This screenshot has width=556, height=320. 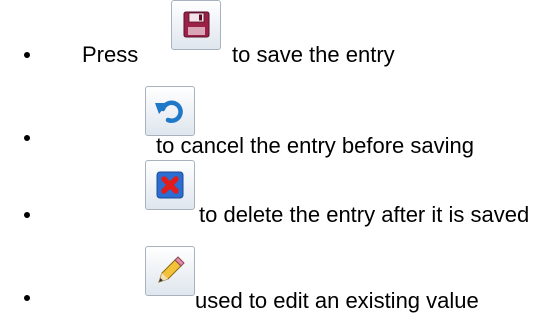 I want to click on edit-button, so click(x=170, y=271).